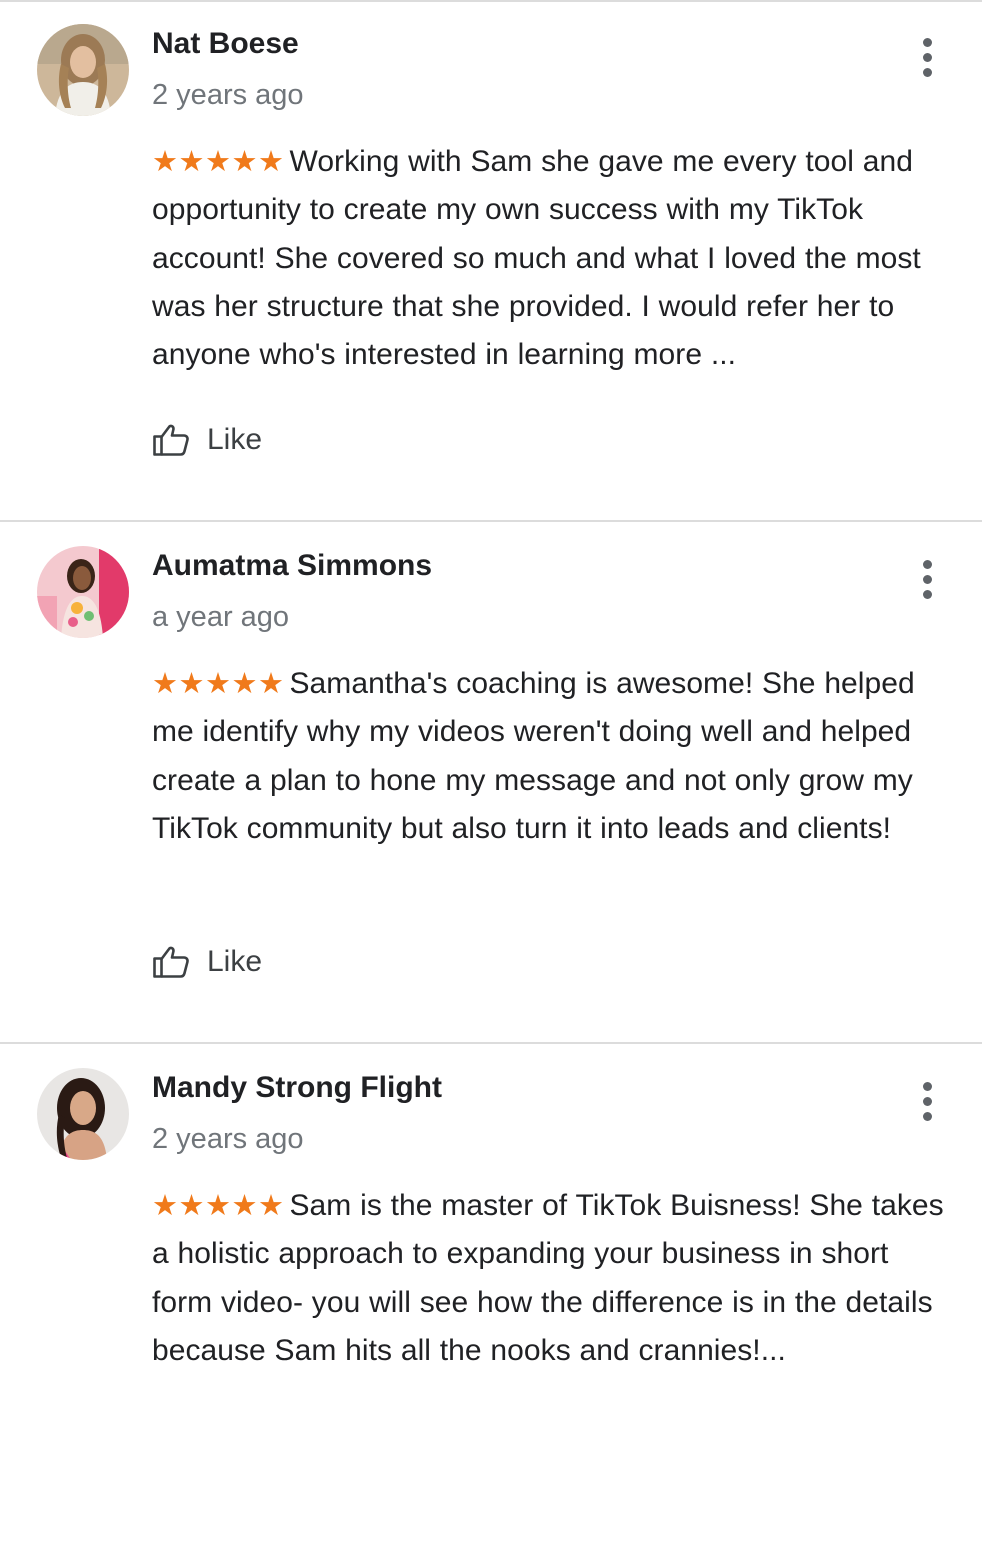 The height and width of the screenshot is (1566, 982). What do you see at coordinates (221, 617) in the screenshot?
I see `review-timestamp: a year ago` at bounding box center [221, 617].